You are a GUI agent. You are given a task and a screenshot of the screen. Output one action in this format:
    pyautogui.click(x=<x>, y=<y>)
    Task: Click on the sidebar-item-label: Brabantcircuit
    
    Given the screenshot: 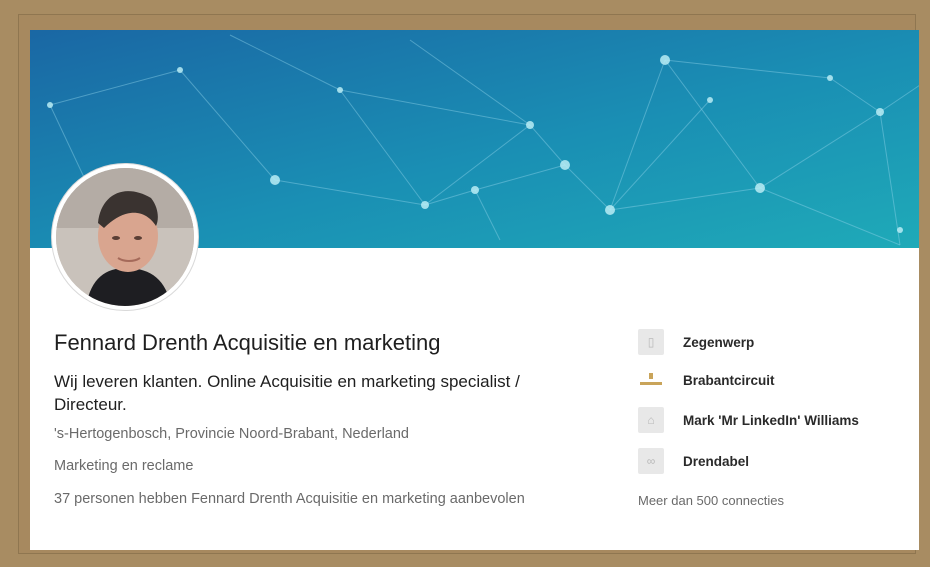 What is the action you would take?
    pyautogui.click(x=729, y=380)
    